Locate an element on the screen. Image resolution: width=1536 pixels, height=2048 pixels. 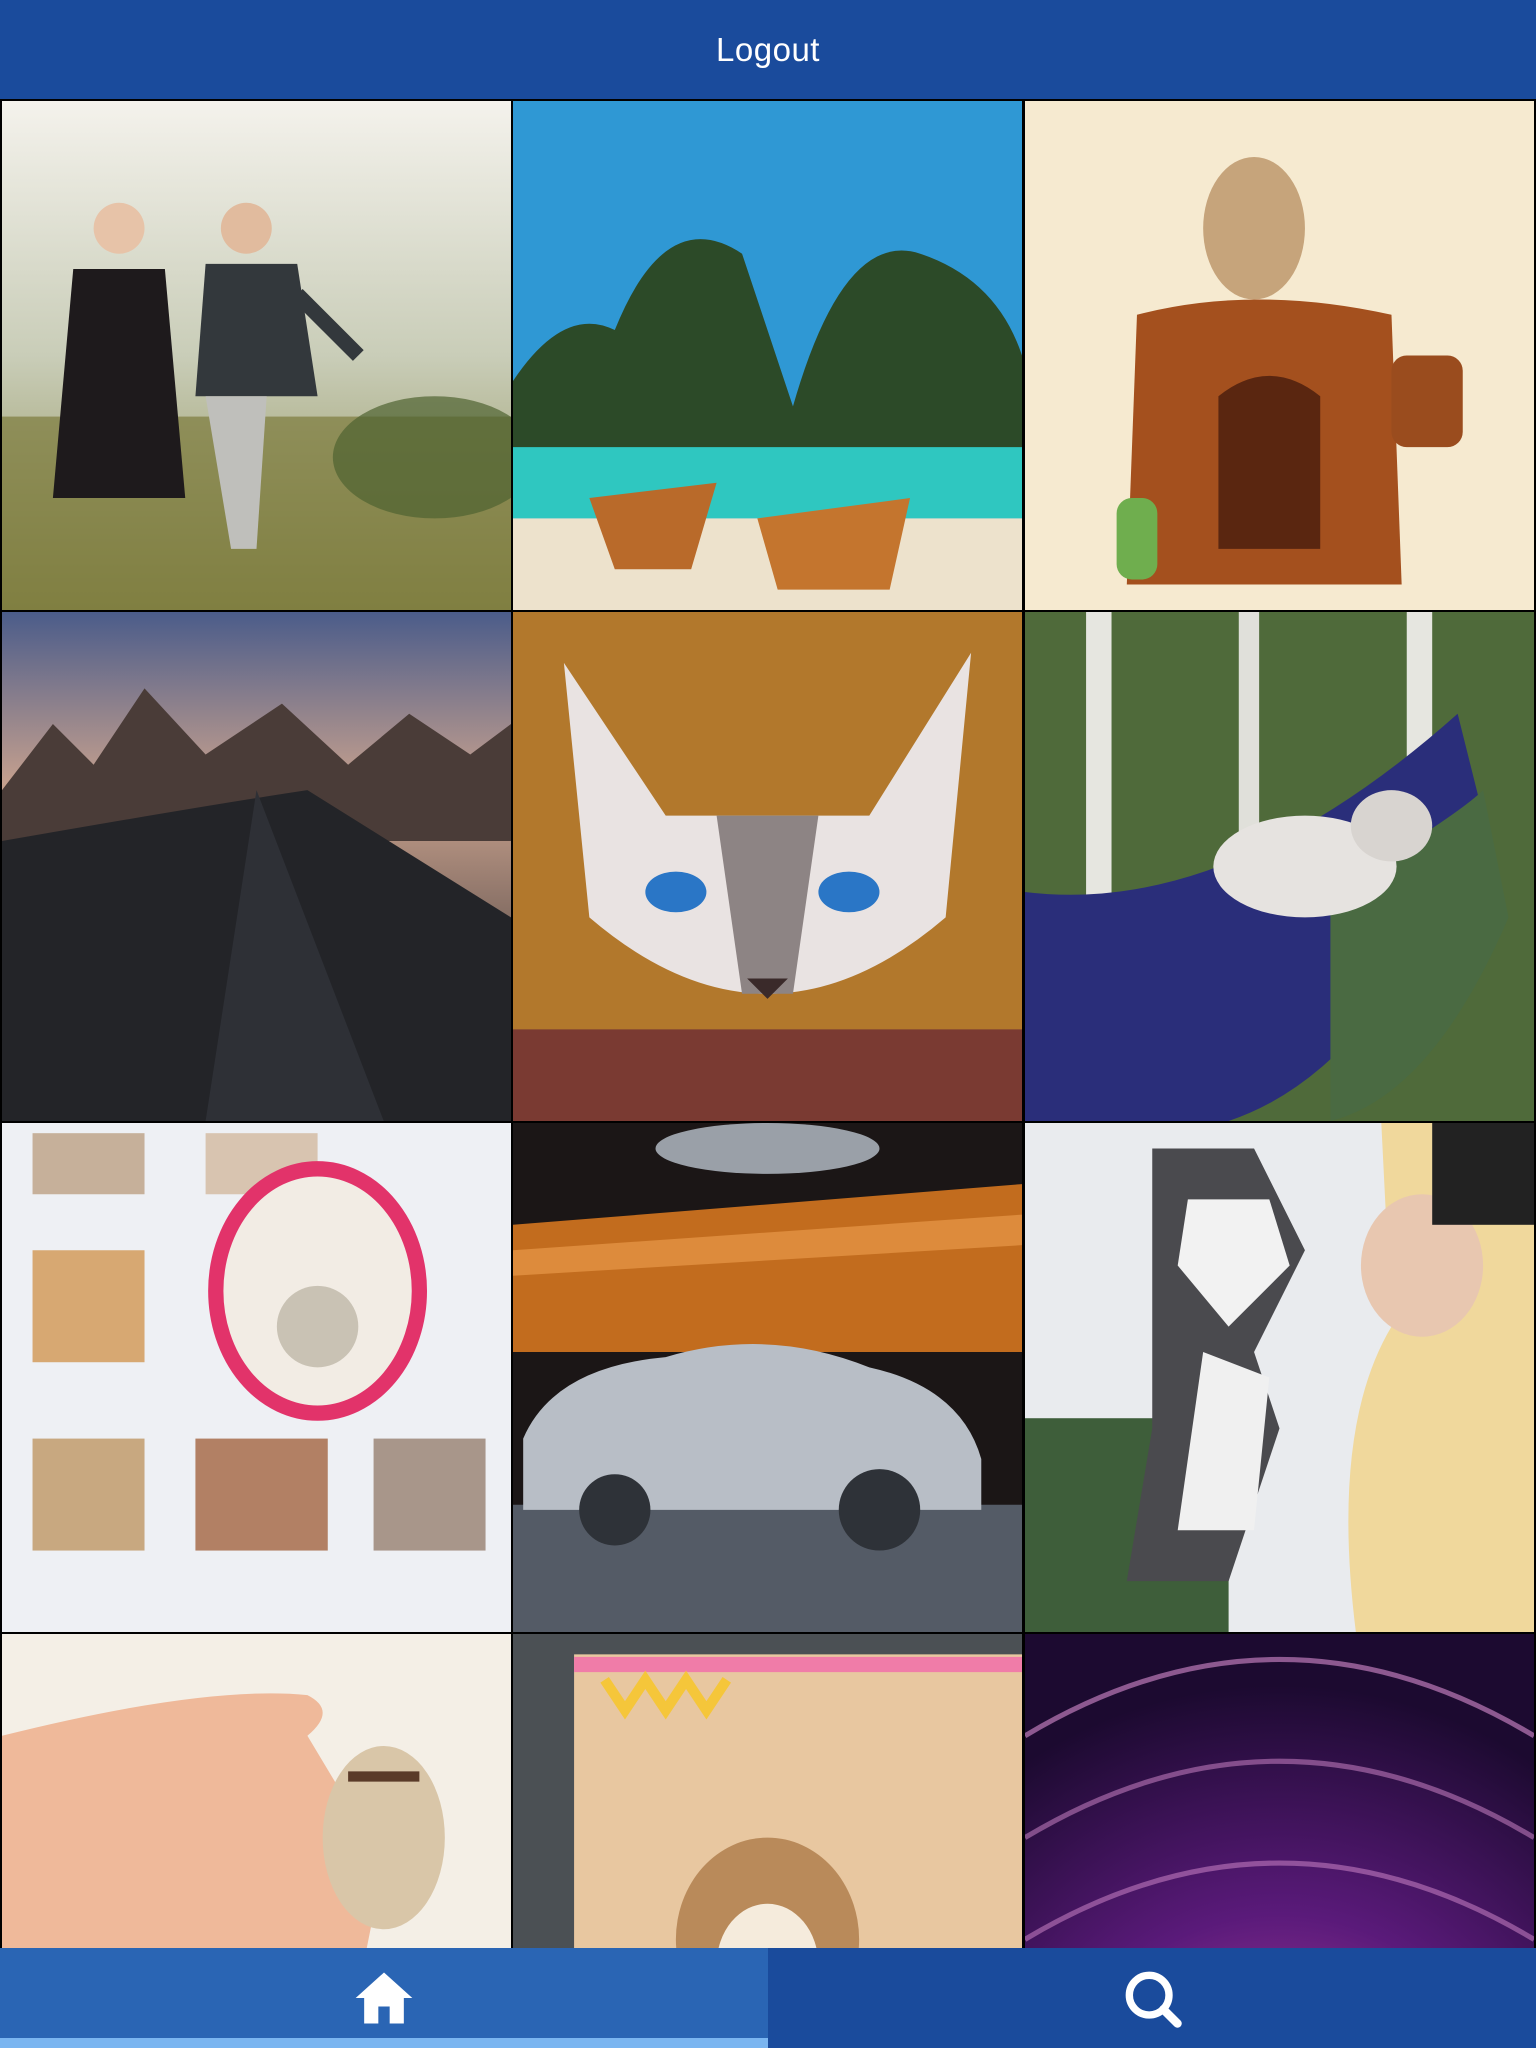
bottom-tab-bar is located at coordinates (768, 1998).